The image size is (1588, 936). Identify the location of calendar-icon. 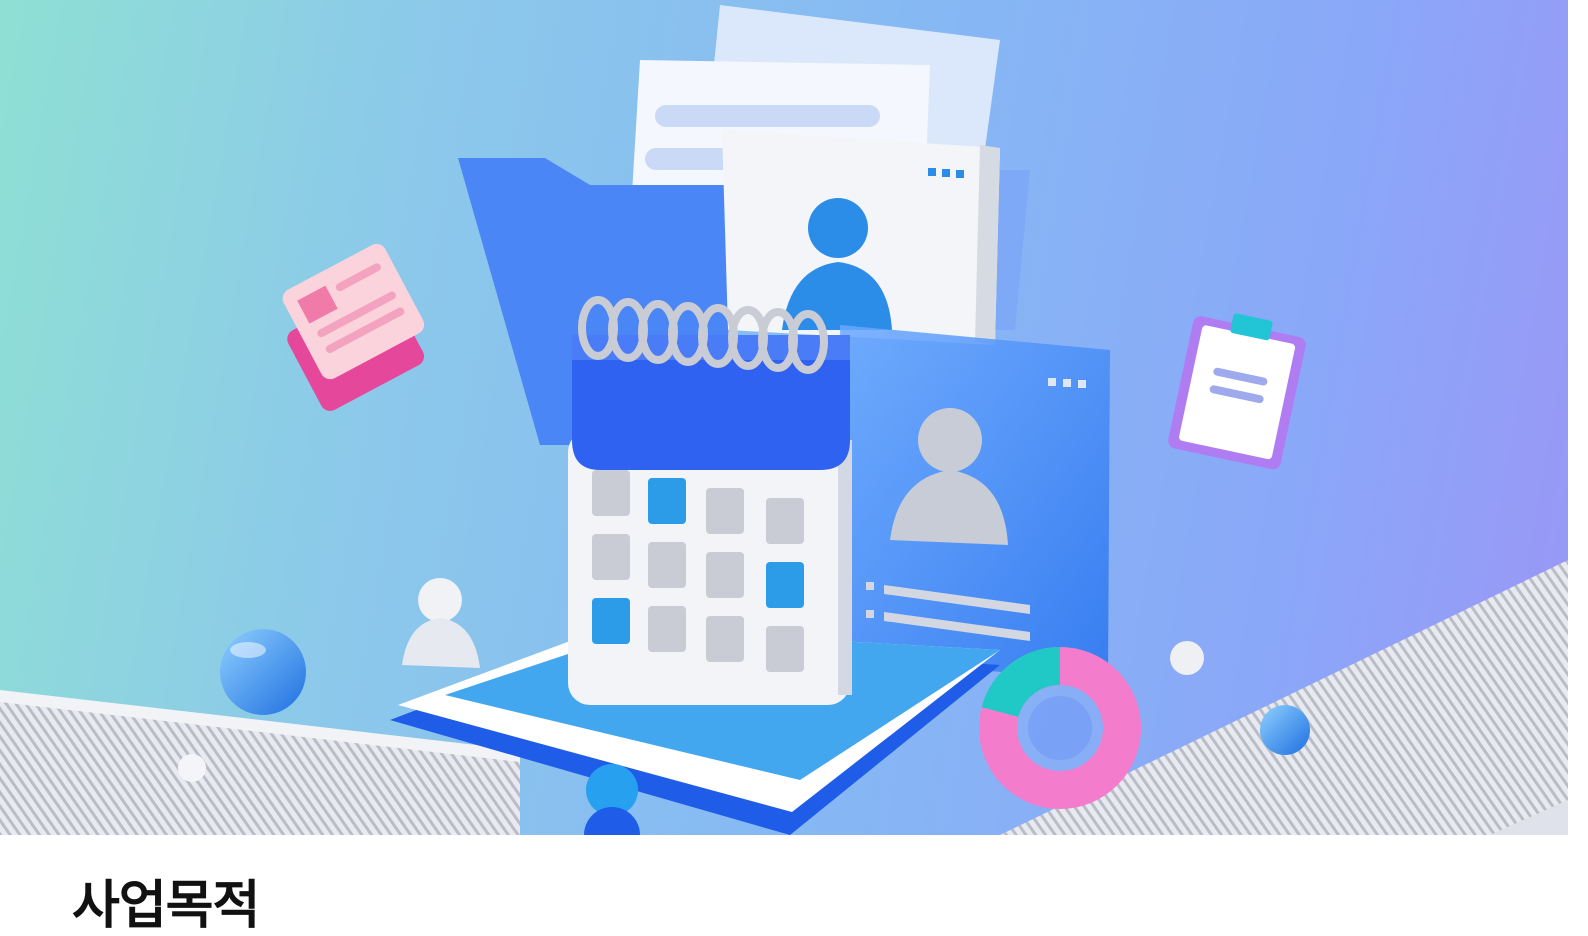
(710, 500).